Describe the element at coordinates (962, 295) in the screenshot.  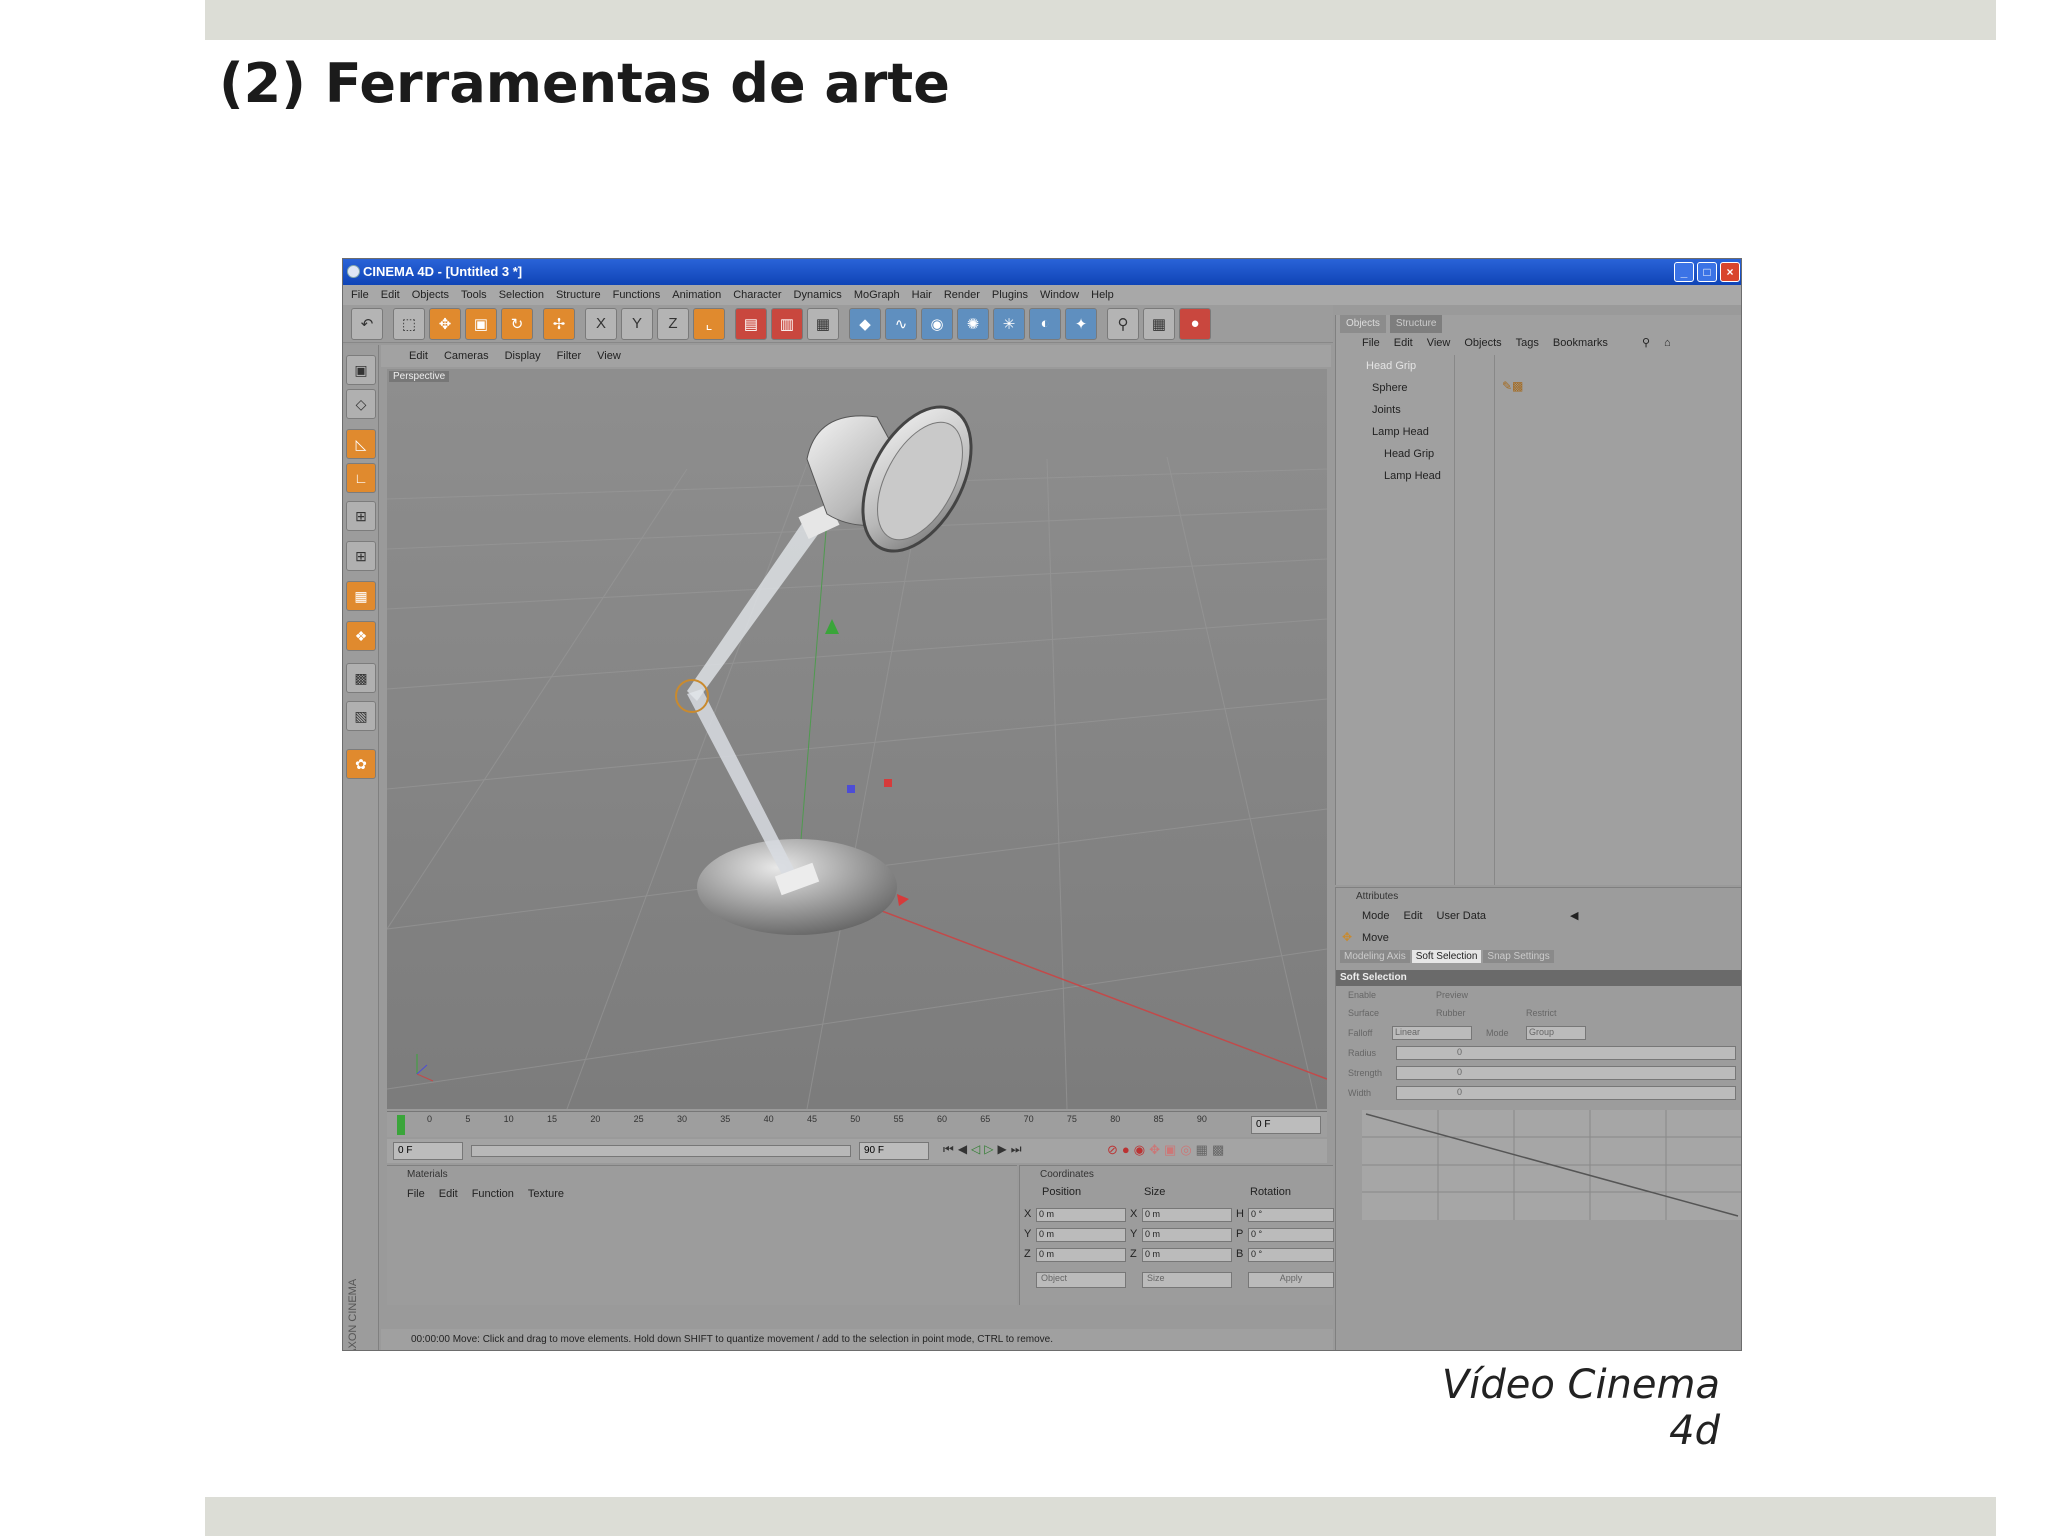
I see `menu-render: Render` at that location.